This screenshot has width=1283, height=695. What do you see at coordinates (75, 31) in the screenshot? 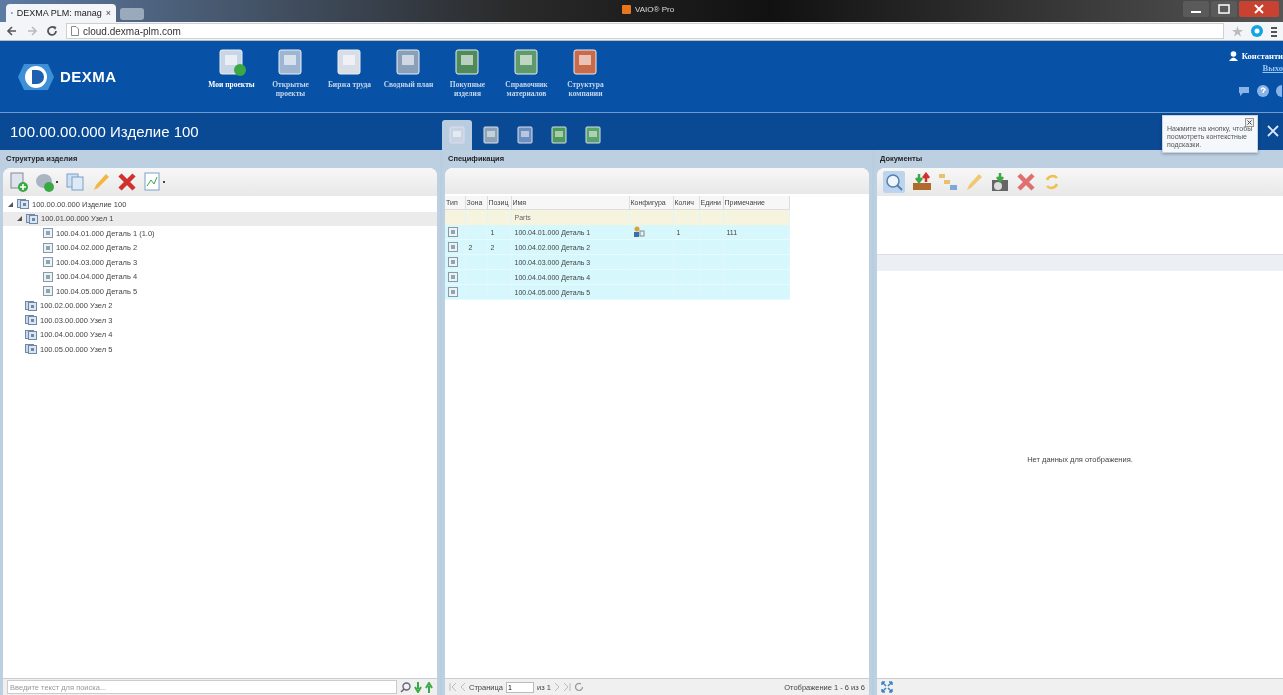
I see `page-icon` at bounding box center [75, 31].